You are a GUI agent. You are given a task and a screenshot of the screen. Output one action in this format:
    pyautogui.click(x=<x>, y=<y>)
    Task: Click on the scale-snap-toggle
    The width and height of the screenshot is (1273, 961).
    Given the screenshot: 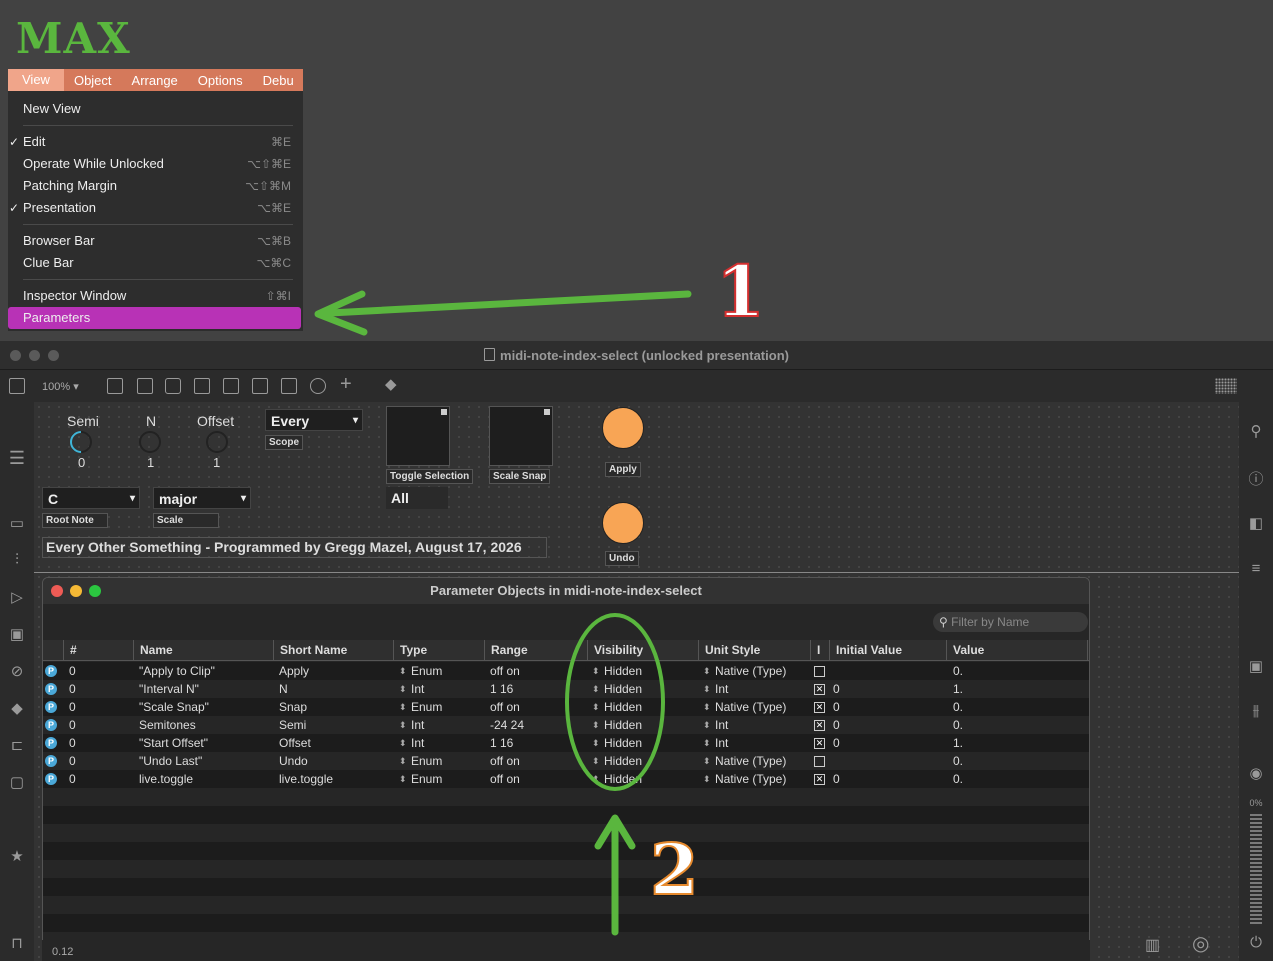 What is the action you would take?
    pyautogui.click(x=521, y=436)
    